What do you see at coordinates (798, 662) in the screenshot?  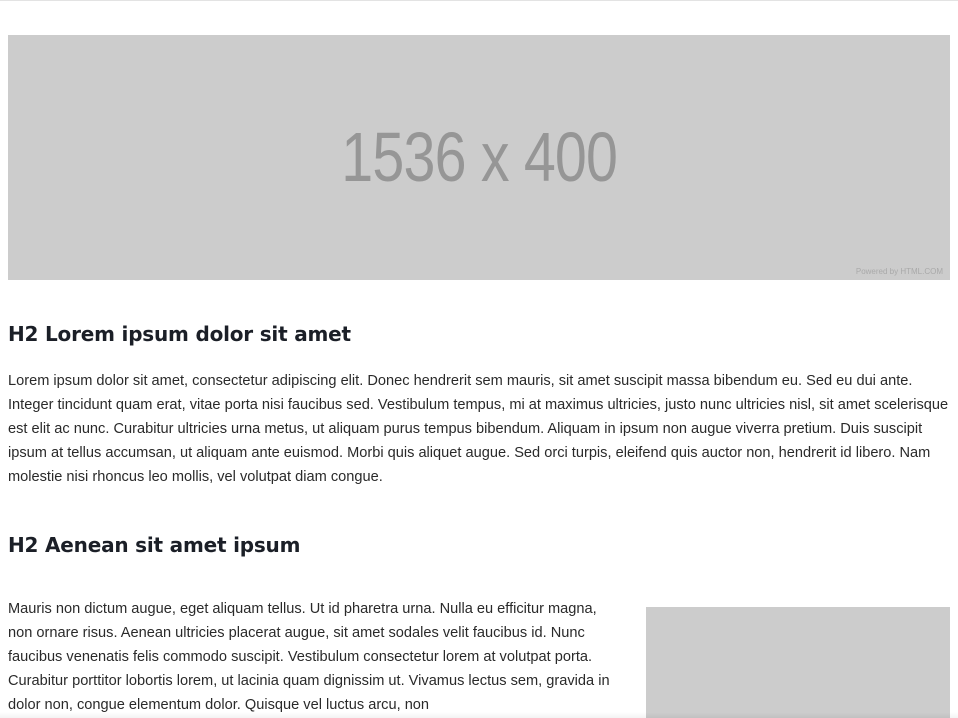 I see `side-placeholder-image` at bounding box center [798, 662].